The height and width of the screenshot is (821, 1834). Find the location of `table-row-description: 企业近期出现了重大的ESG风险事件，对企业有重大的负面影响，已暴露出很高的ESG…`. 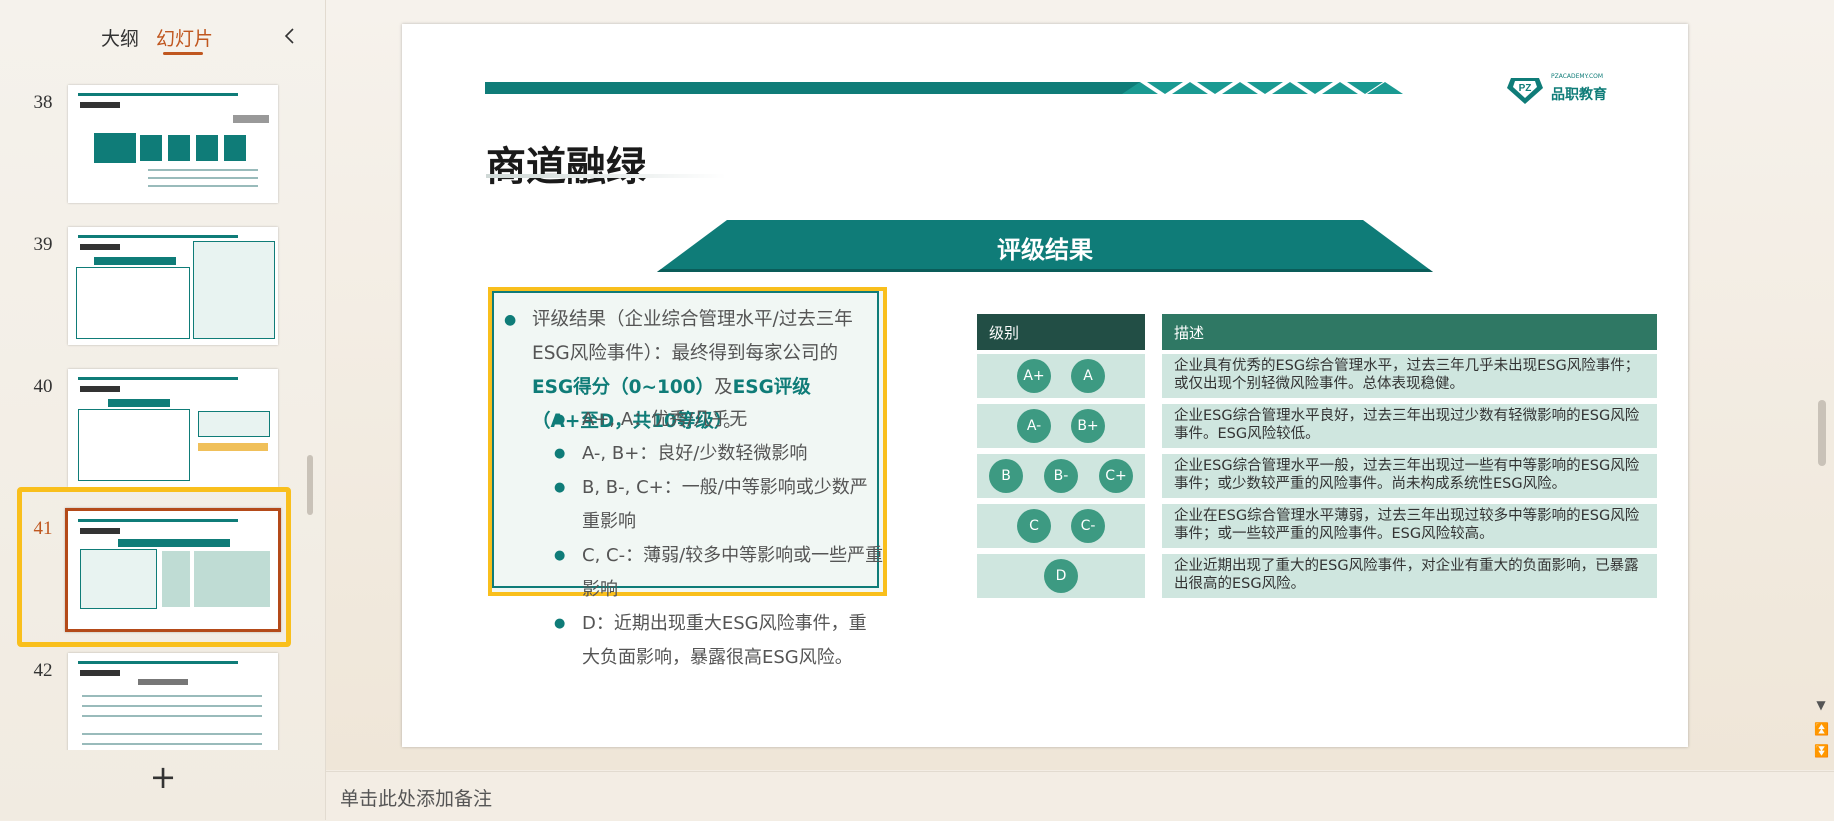

table-row-description: 企业近期出现了重大的ESG风险事件，对企业有重大的负面影响，已暴露出很高的ESG… is located at coordinates (1409, 576).